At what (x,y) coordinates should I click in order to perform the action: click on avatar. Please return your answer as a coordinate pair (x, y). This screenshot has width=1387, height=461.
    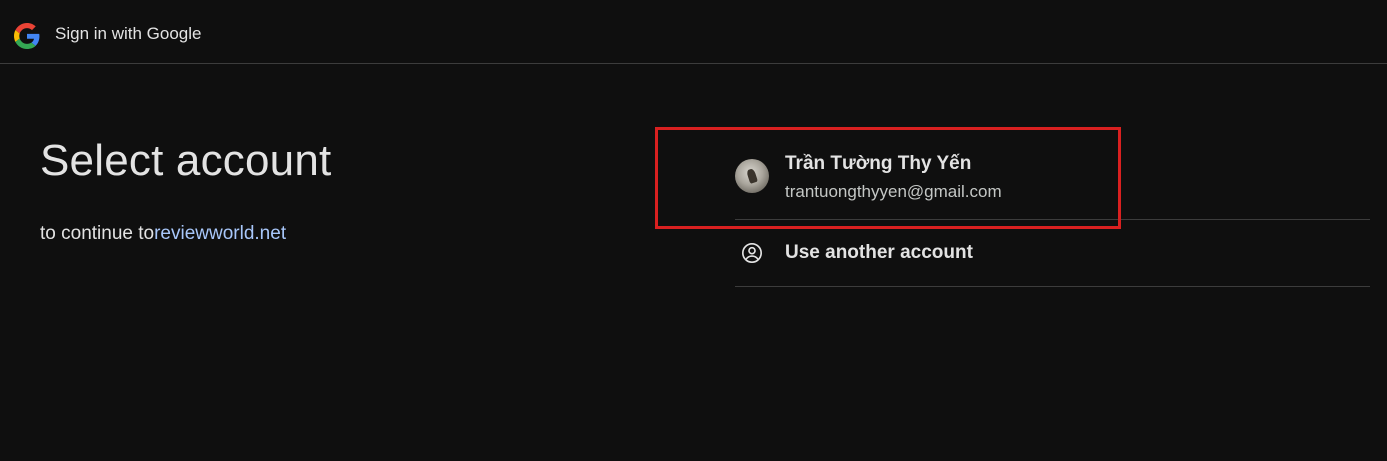
    Looking at the image, I should click on (752, 176).